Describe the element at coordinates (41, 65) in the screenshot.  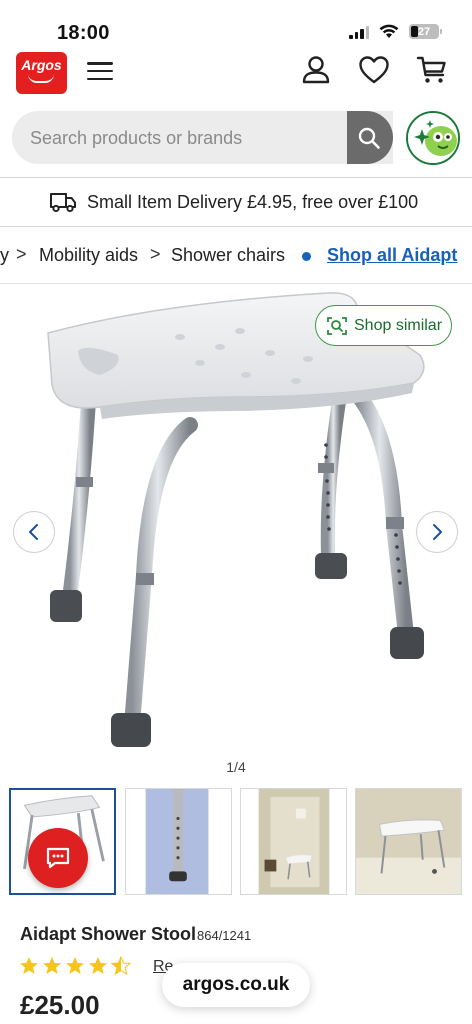
I see `logo-text: Argos` at that location.